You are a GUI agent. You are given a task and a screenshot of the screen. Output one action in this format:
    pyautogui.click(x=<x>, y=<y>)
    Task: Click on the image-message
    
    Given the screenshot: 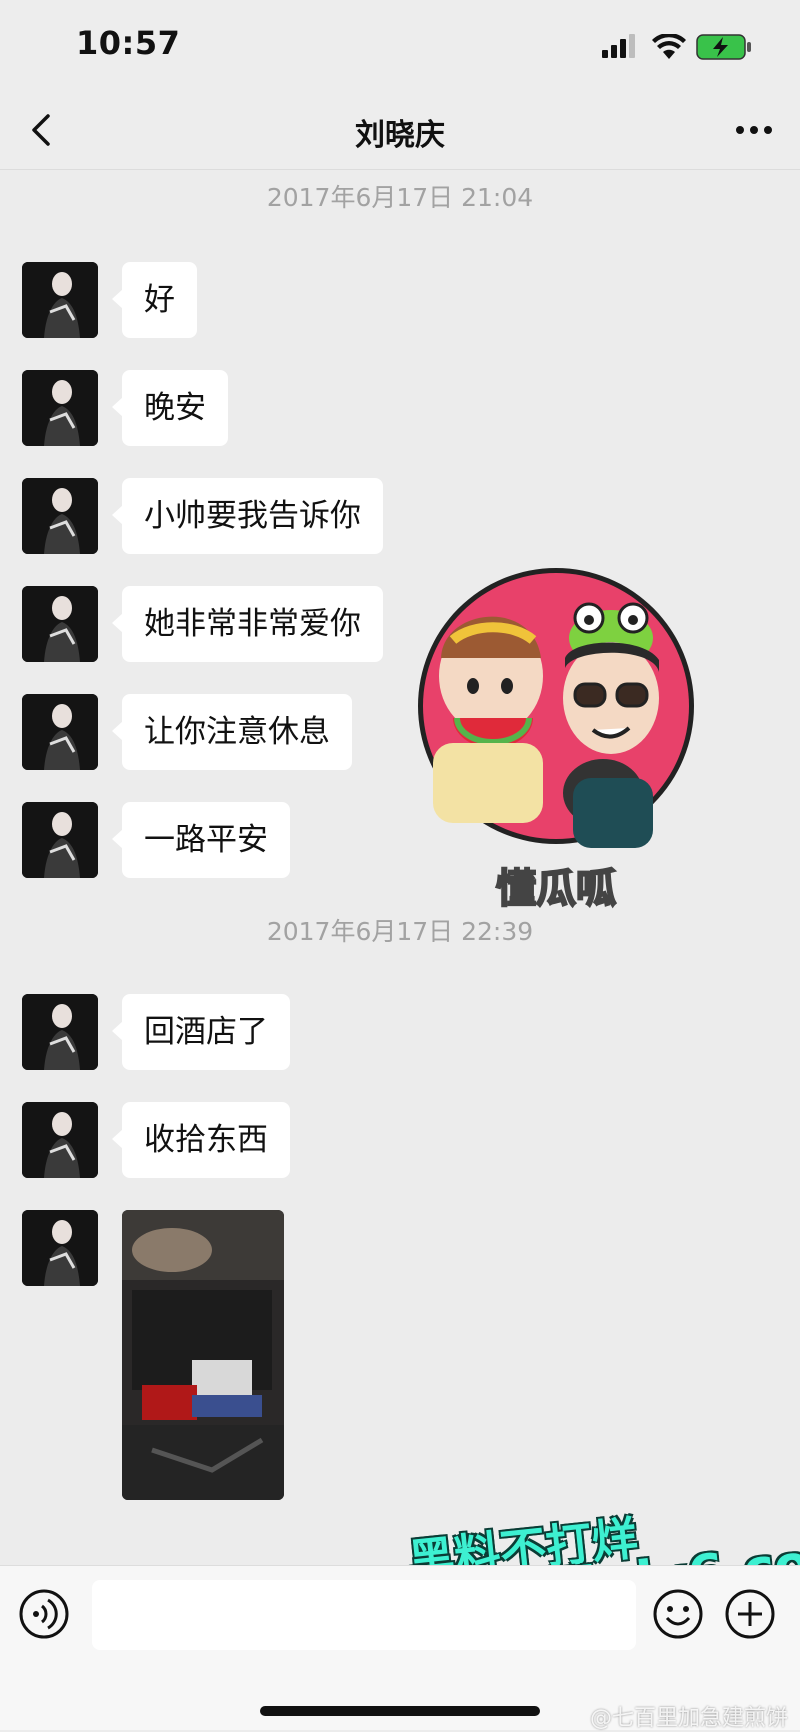 What is the action you would take?
    pyautogui.click(x=203, y=1355)
    